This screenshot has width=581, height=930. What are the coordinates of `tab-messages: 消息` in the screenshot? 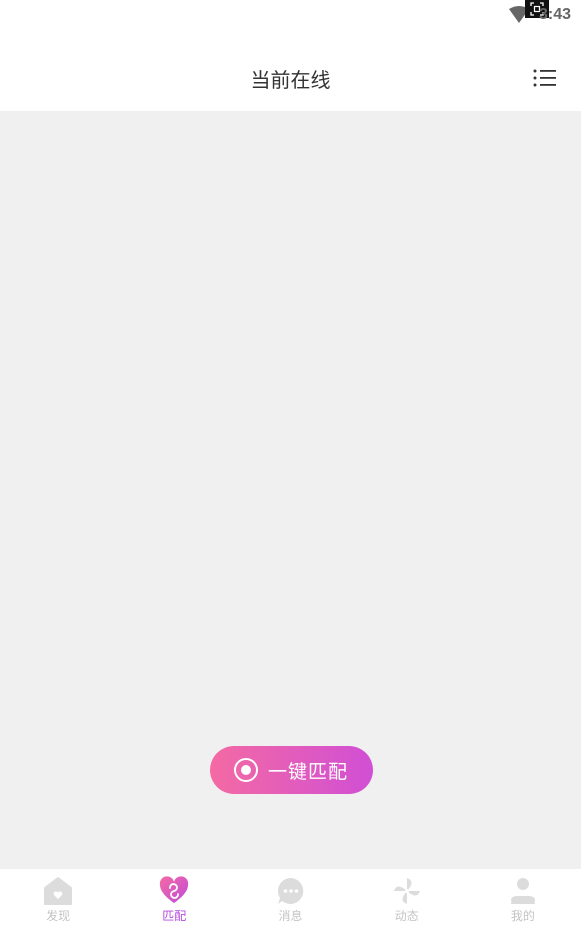 It's located at (290, 899).